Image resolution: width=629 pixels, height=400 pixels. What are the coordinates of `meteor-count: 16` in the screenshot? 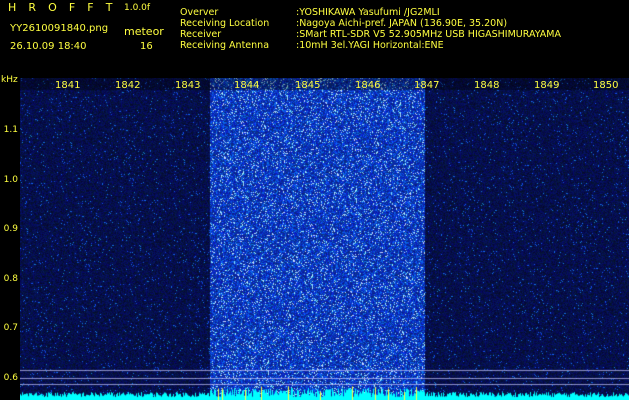 It's located at (146, 46).